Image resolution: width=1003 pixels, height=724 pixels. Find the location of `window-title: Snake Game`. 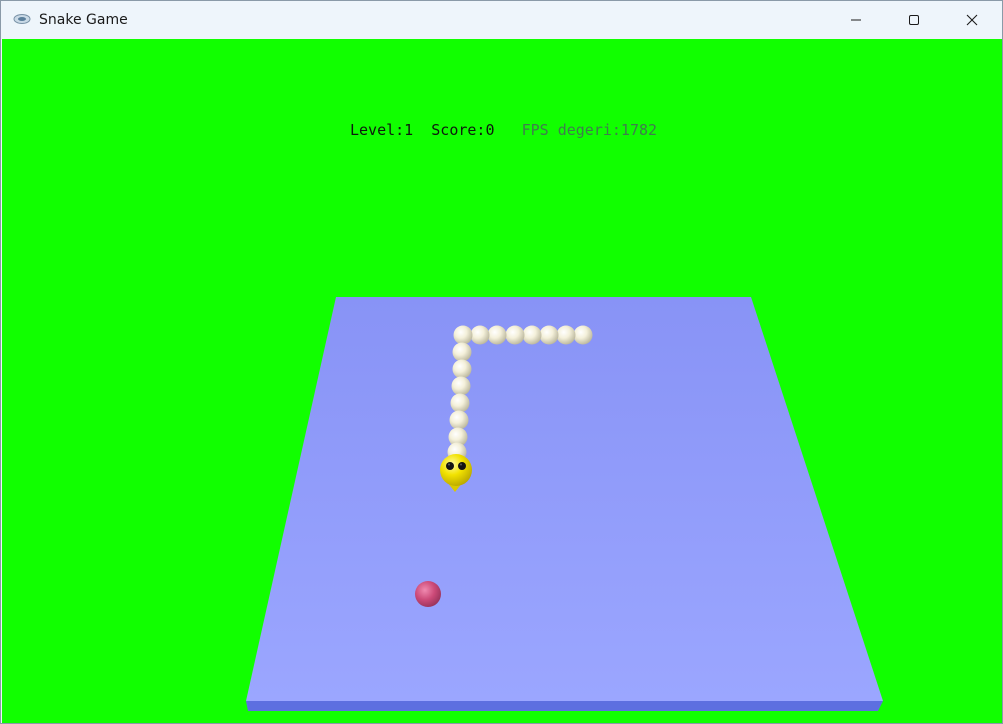

window-title: Snake Game is located at coordinates (83, 20).